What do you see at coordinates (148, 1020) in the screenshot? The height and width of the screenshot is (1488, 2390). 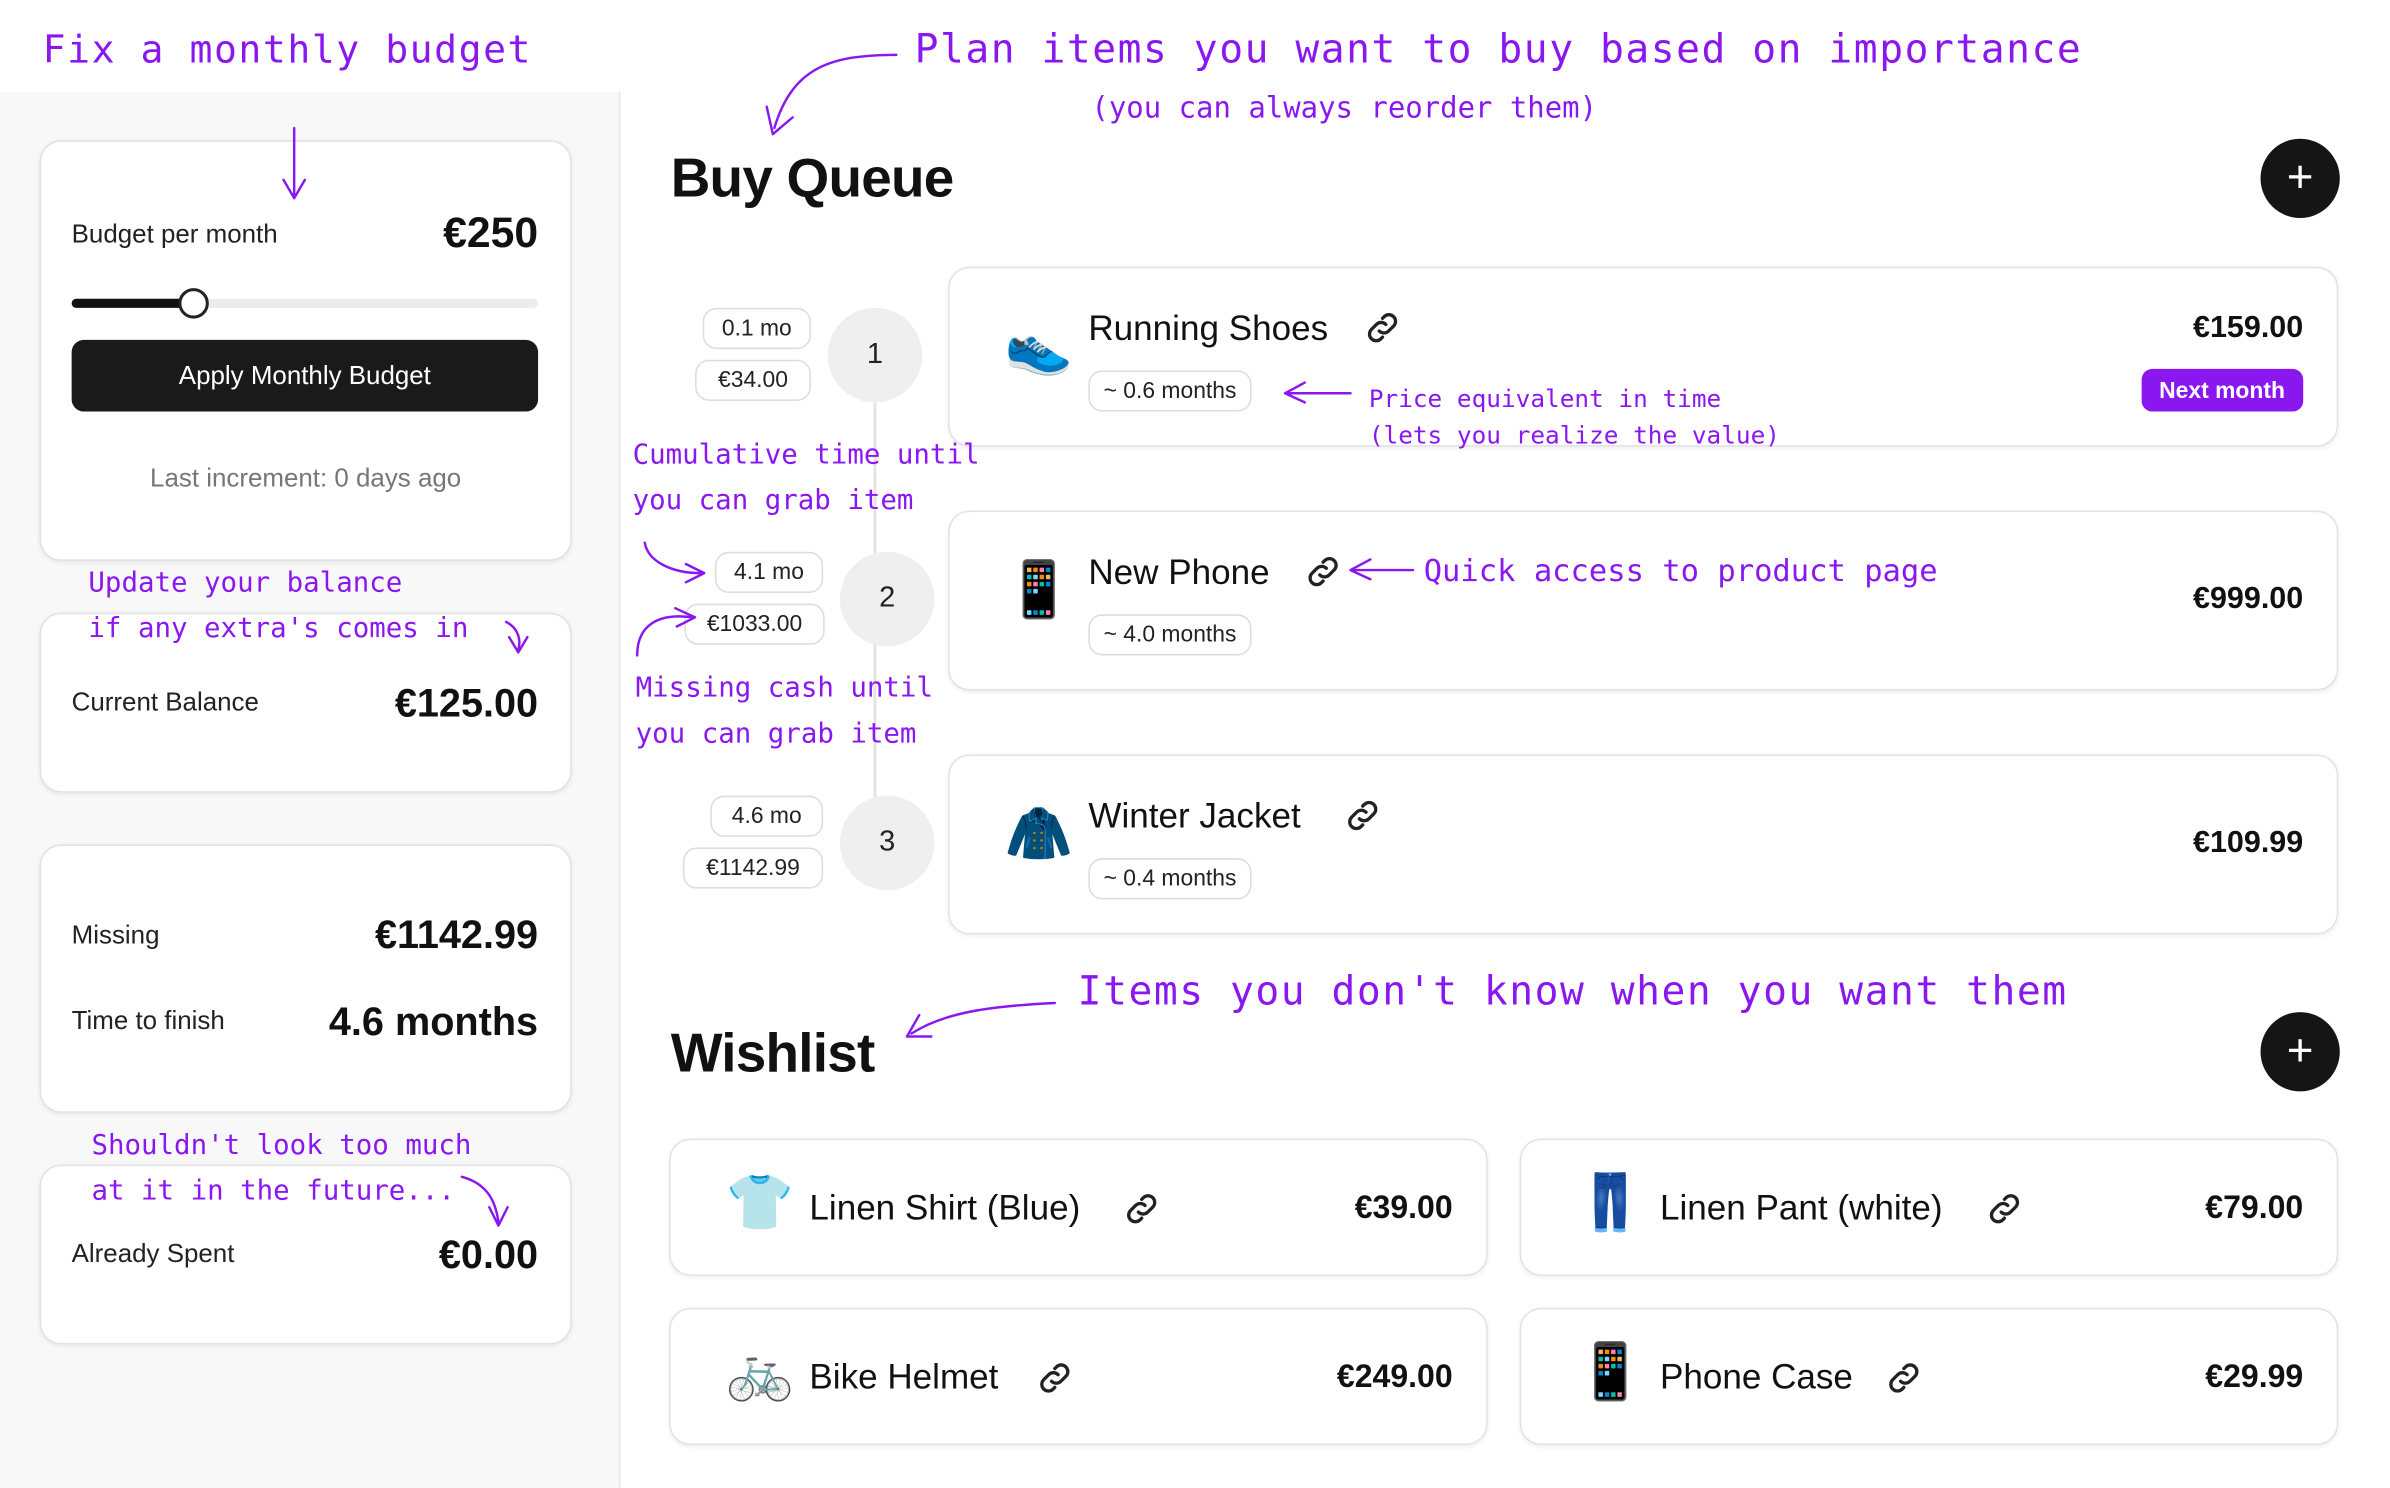 I see `time-label: Time to finish` at bounding box center [148, 1020].